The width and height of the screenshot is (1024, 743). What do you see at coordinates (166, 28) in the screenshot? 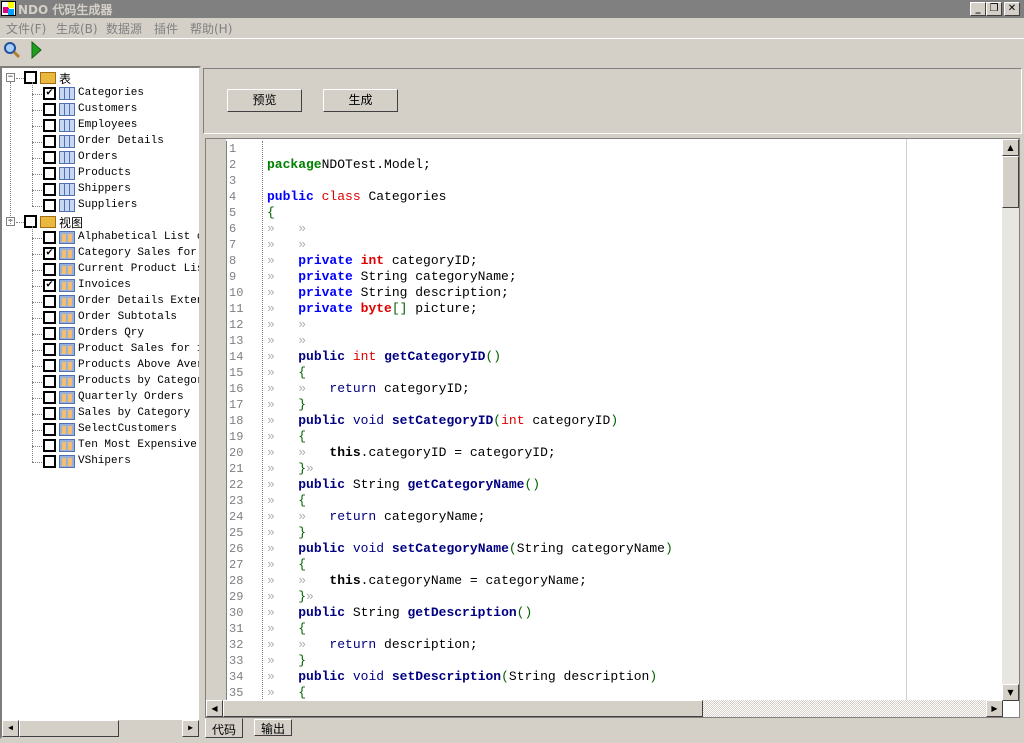
I see `menu-plugins: 插件` at bounding box center [166, 28].